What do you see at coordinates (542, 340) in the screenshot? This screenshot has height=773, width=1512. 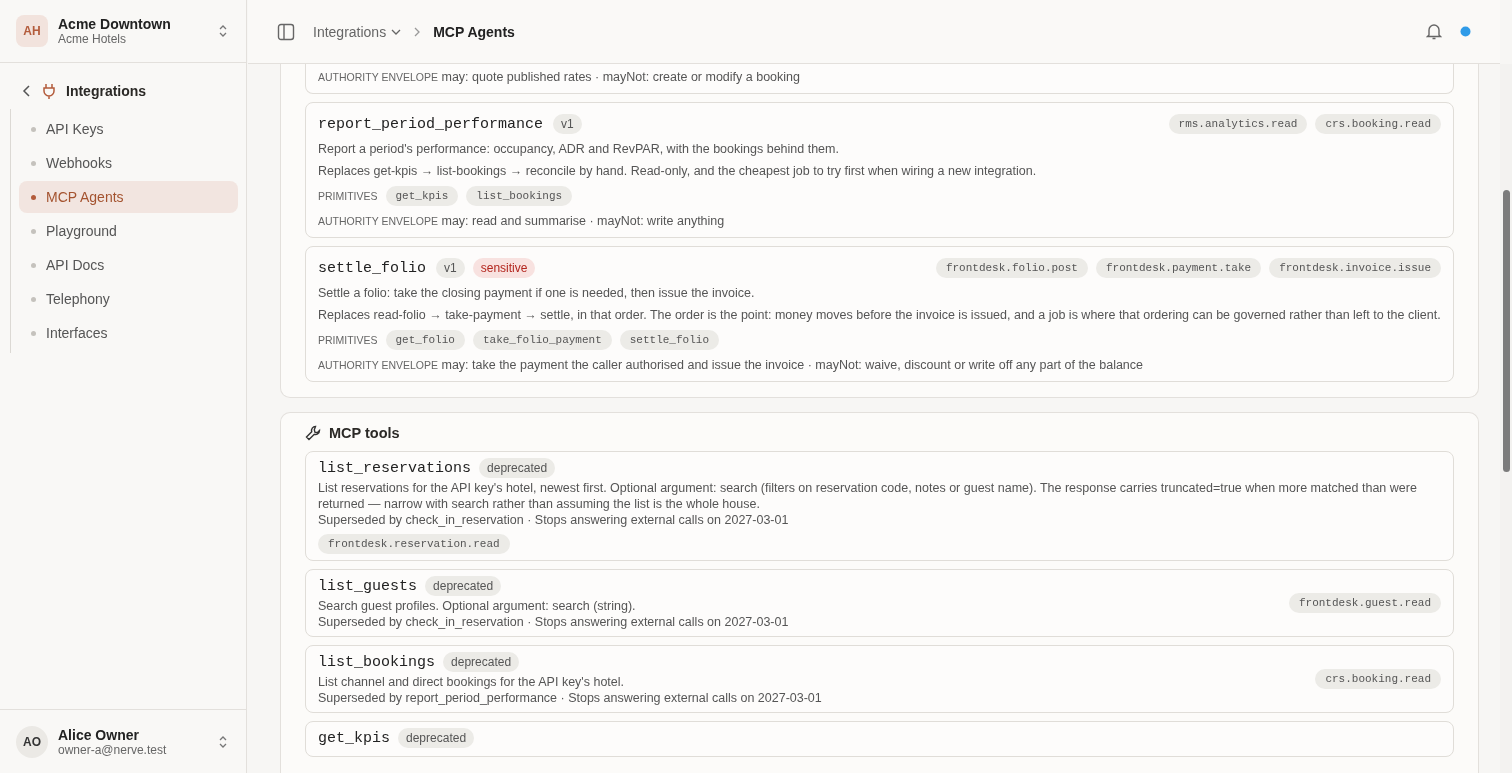 I see `primitive-chip: take_folio_payment` at bounding box center [542, 340].